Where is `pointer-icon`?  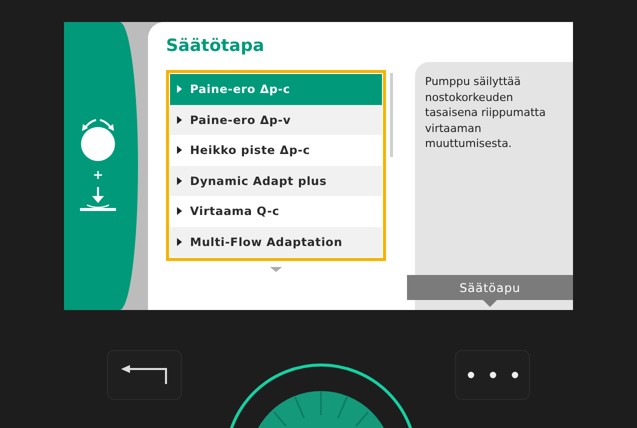 pointer-icon is located at coordinates (490, 303).